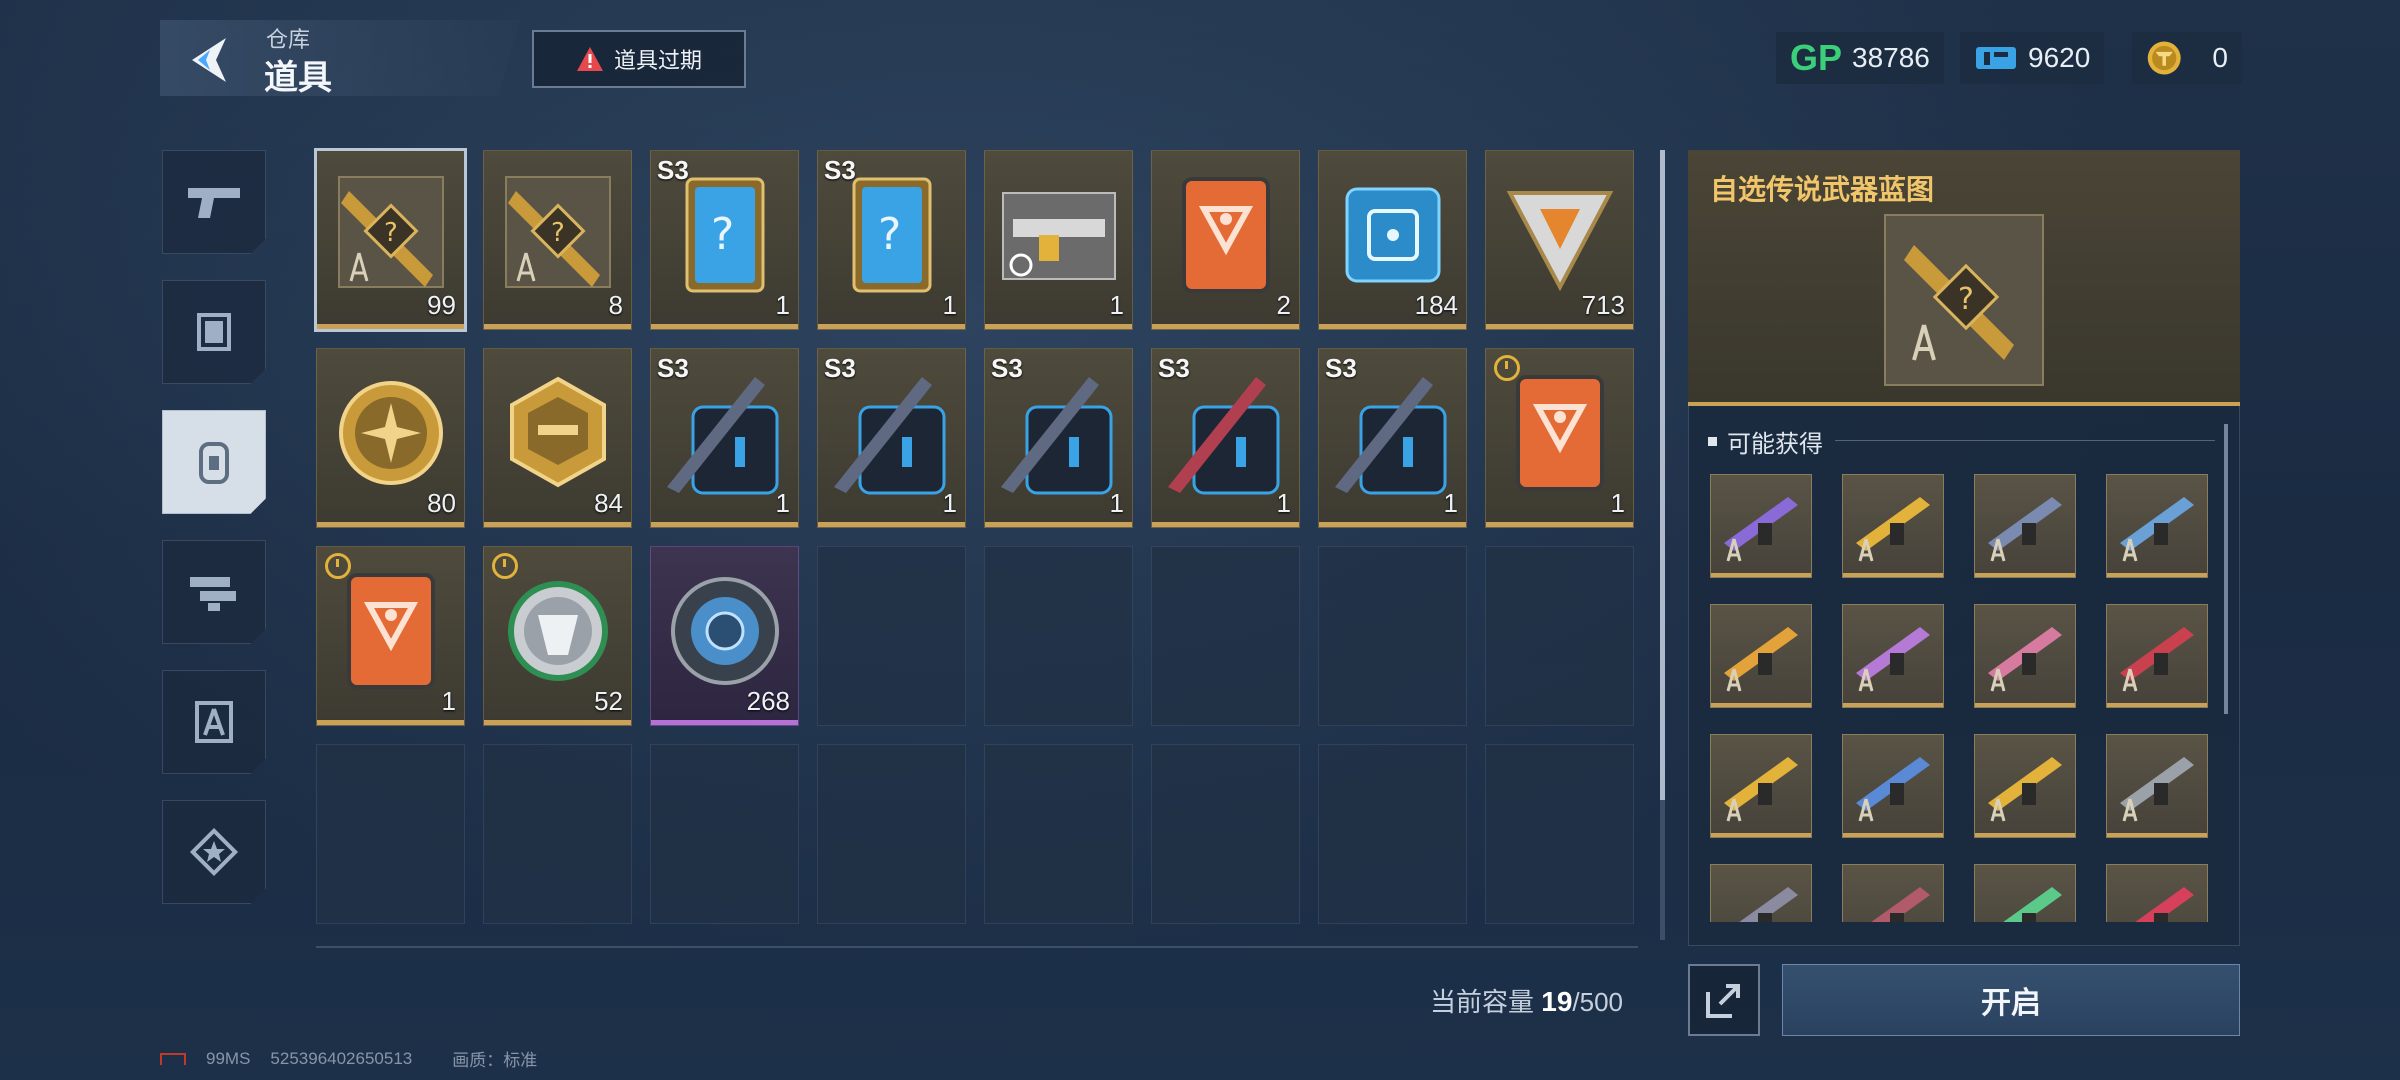  I want to click on gp-value: 38786, so click(1891, 57).